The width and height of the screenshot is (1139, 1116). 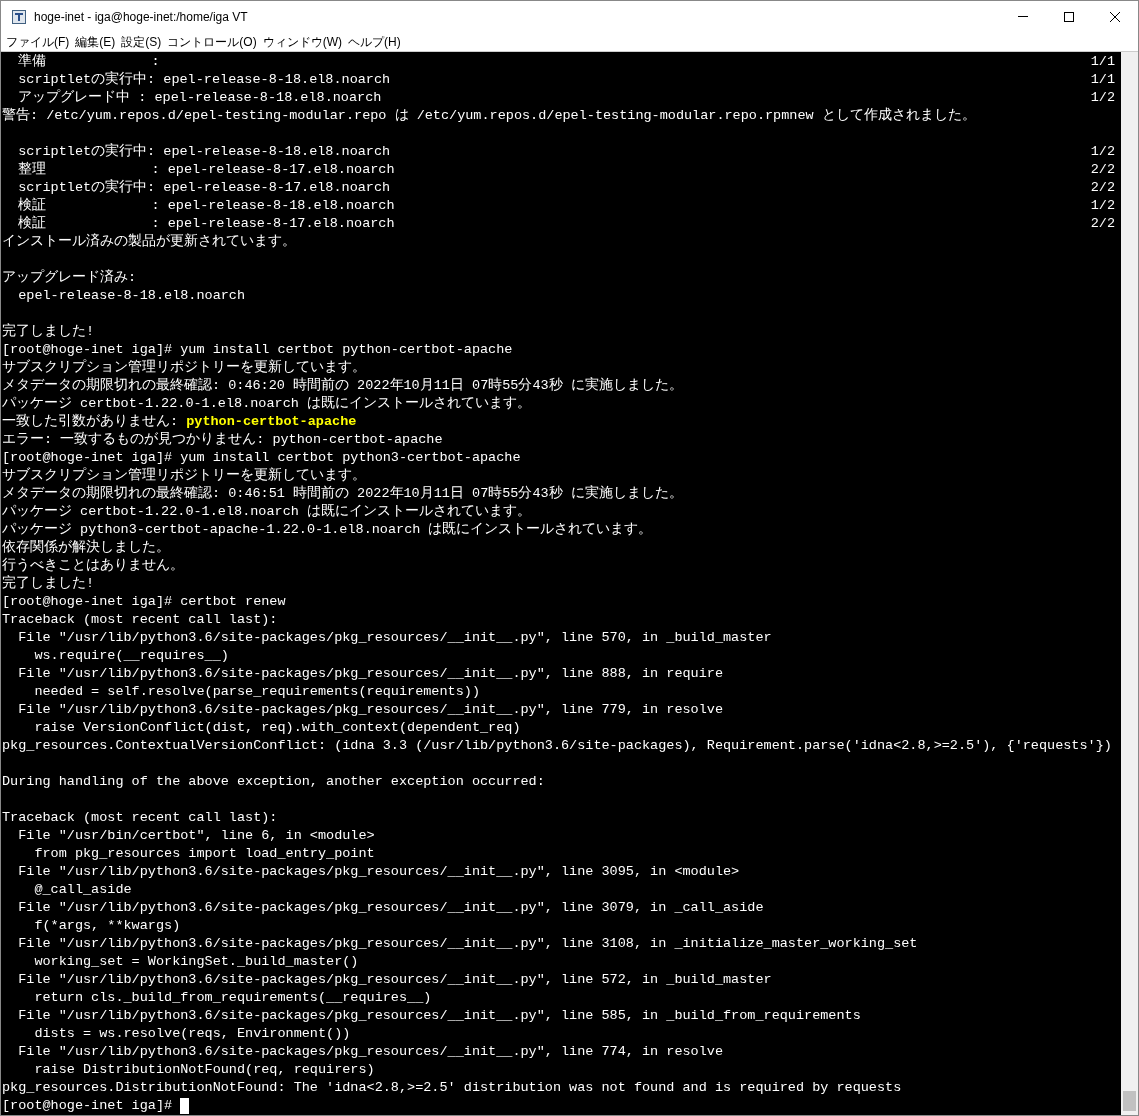 What do you see at coordinates (131, 296) in the screenshot?
I see `terminal-line: epel-release-8-18.el8.noarch` at bounding box center [131, 296].